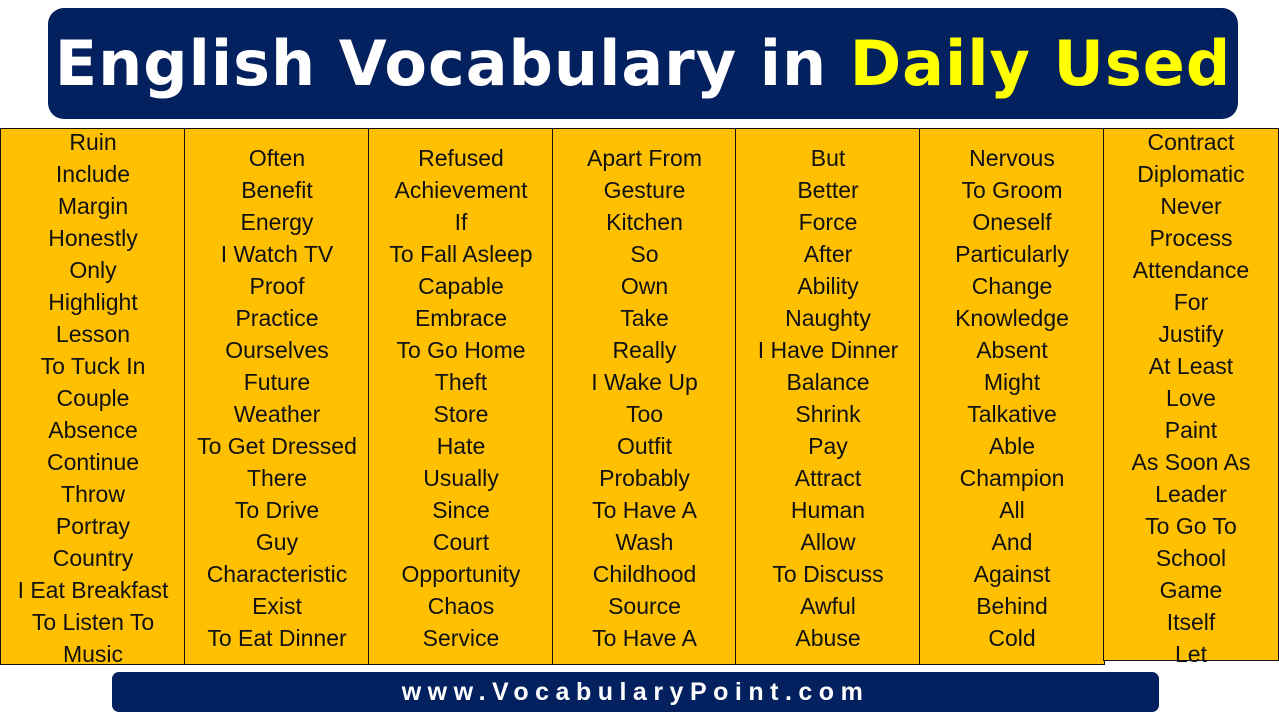  Describe the element at coordinates (828, 478) in the screenshot. I see `vocab-word: Attract` at that location.